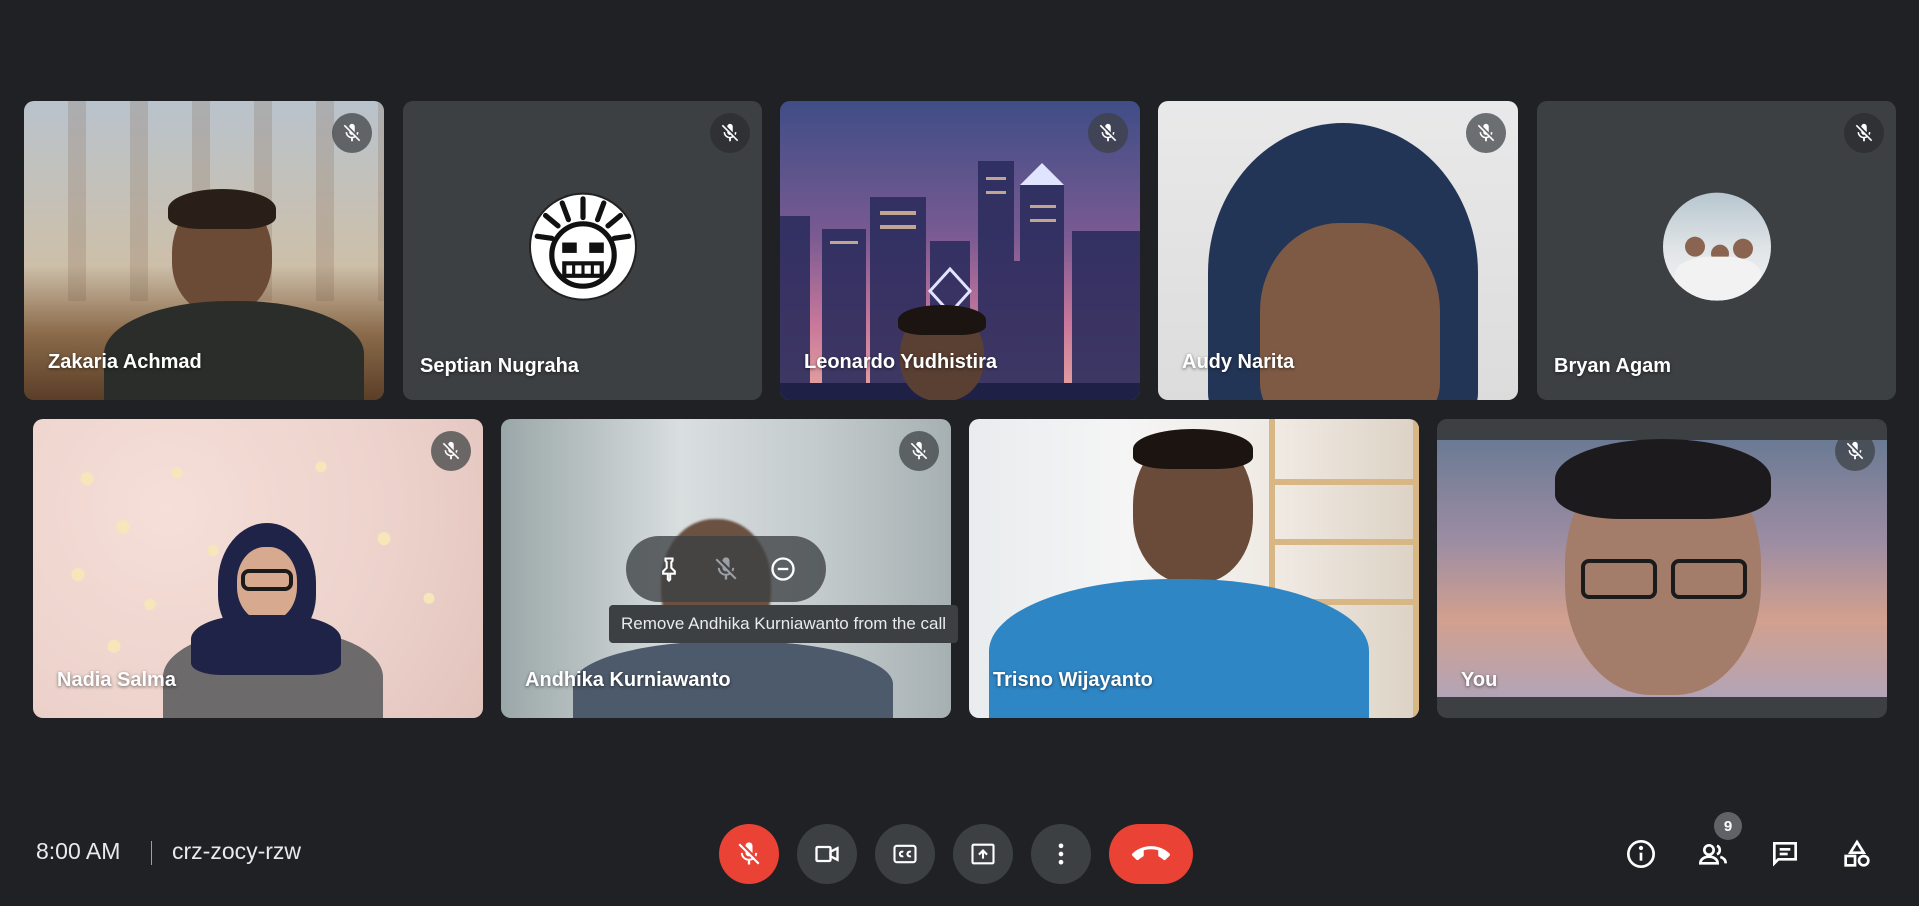 Image resolution: width=1919 pixels, height=906 pixels. I want to click on pin-button, so click(669, 569).